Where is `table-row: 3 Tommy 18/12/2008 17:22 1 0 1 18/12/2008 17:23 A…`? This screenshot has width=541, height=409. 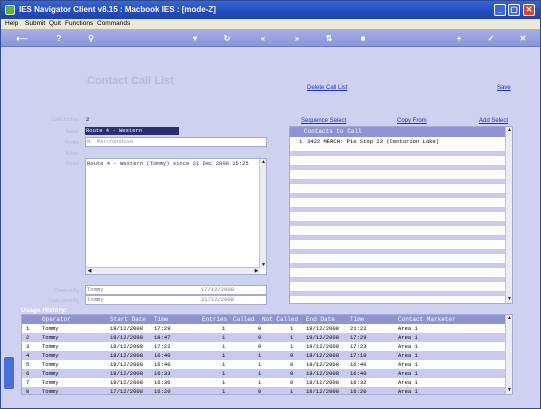 table-row: 3 Tommy 18/12/2008 17:22 1 0 1 18/12/2008 17:23 A… is located at coordinates (264, 346).